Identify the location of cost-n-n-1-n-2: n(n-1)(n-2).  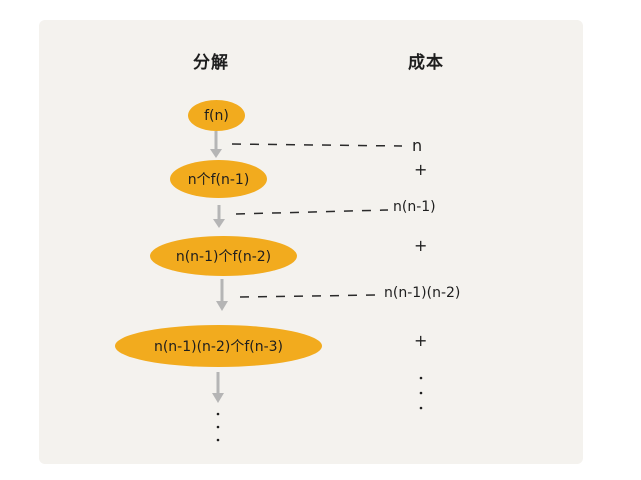
(422, 293).